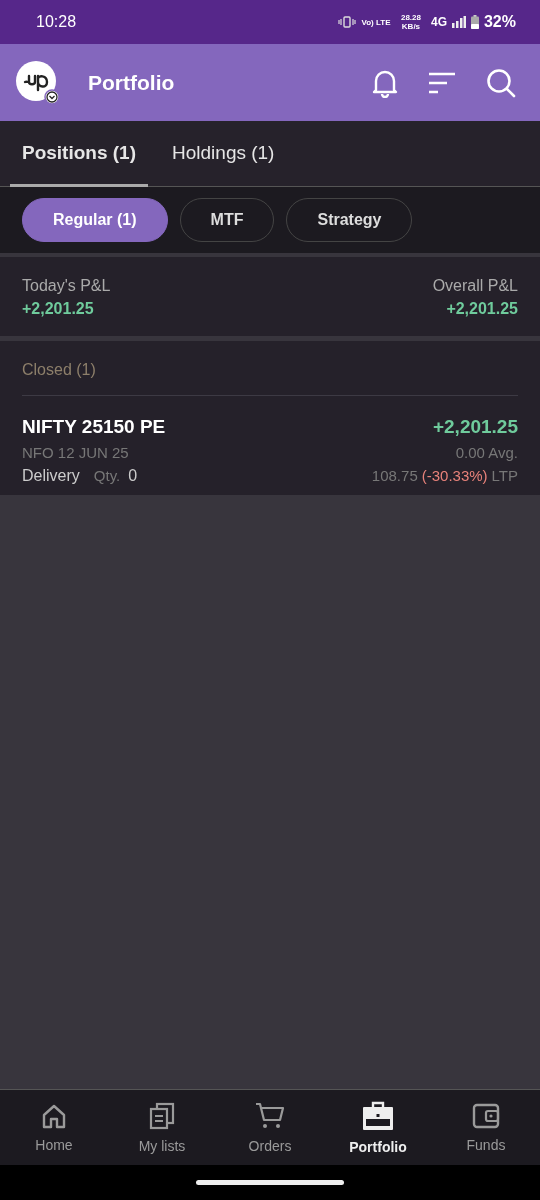  I want to click on tab: Holdings (1), so click(223, 154).